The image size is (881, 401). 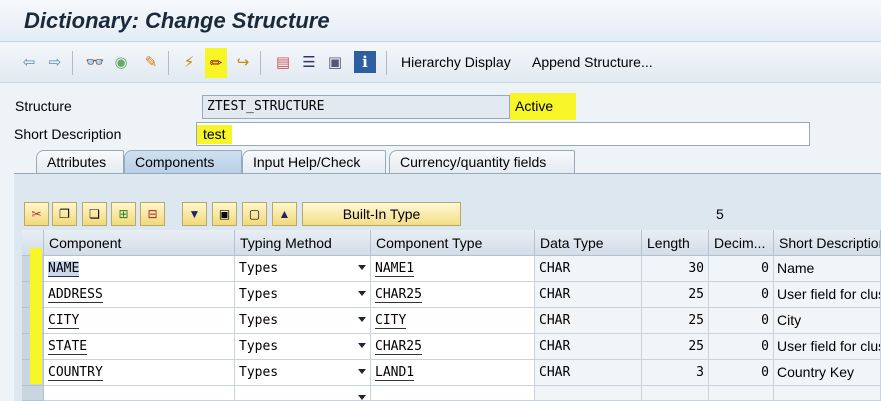 What do you see at coordinates (309, 62) in the screenshot?
I see `list-icon: ☰` at bounding box center [309, 62].